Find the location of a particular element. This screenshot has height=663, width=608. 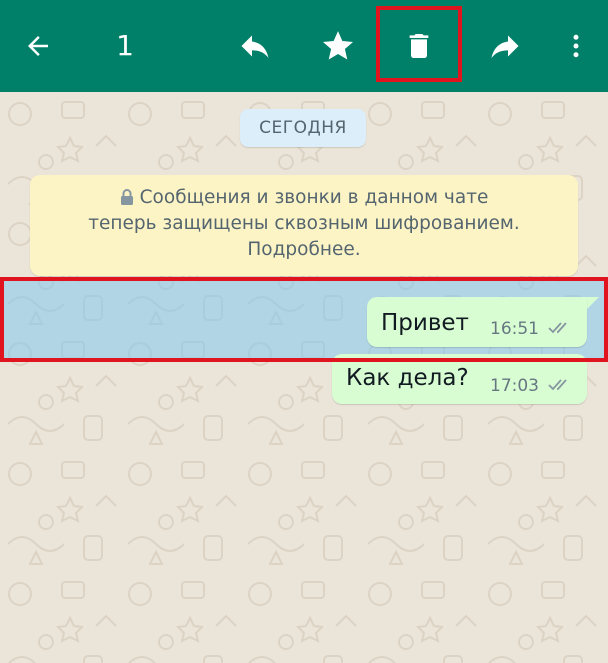

forward-button is located at coordinates (505, 46).